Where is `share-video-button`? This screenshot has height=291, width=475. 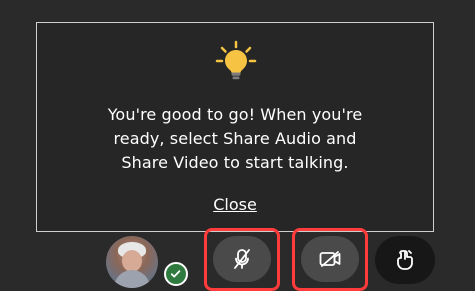
share-video-button is located at coordinates (330, 259).